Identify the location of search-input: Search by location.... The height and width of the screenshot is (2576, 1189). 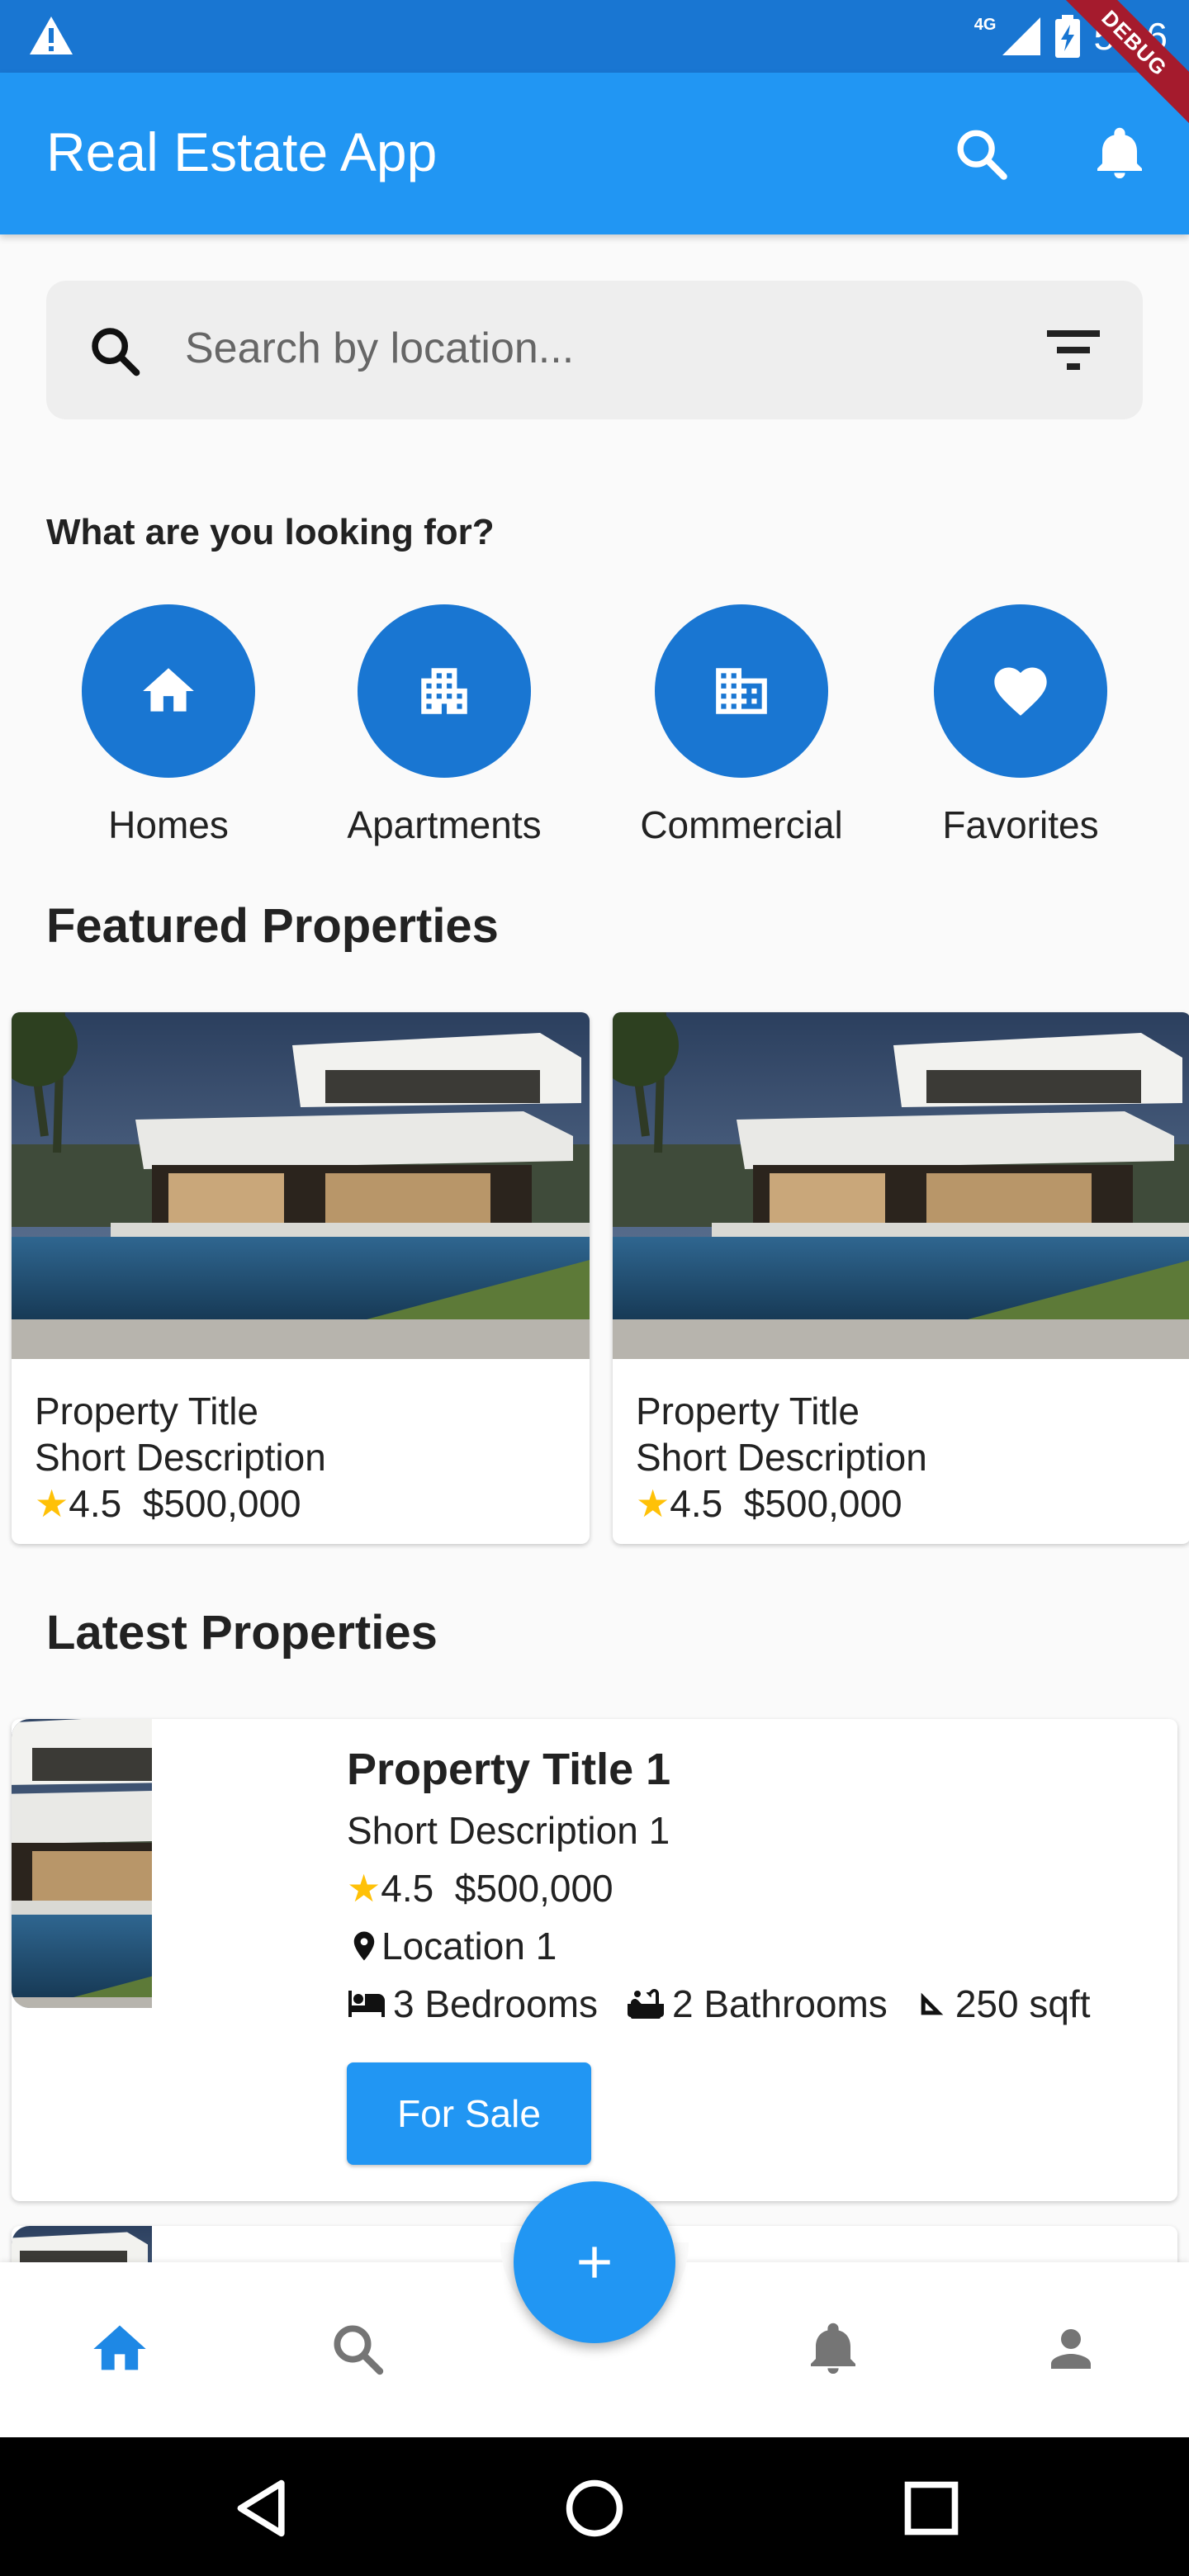
(379, 348).